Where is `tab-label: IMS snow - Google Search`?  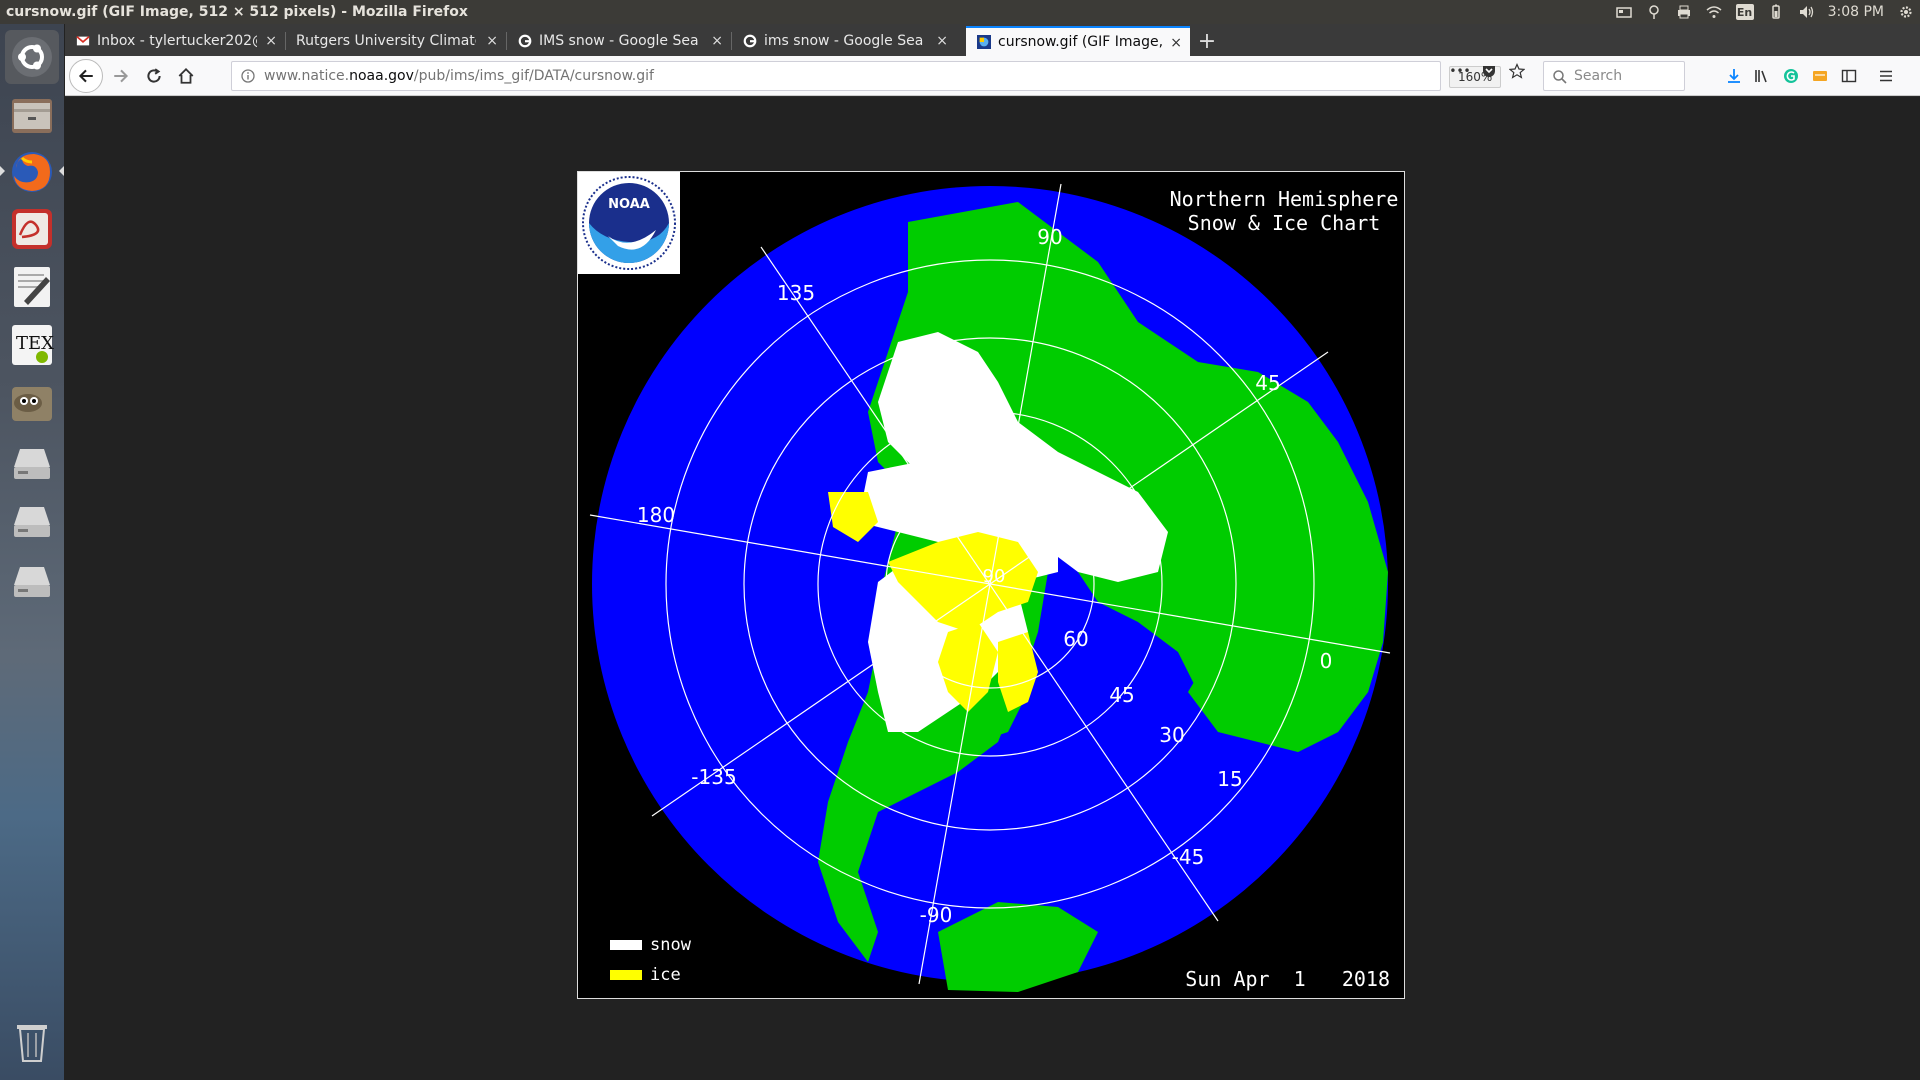 tab-label: IMS snow - Google Search is located at coordinates (619, 41).